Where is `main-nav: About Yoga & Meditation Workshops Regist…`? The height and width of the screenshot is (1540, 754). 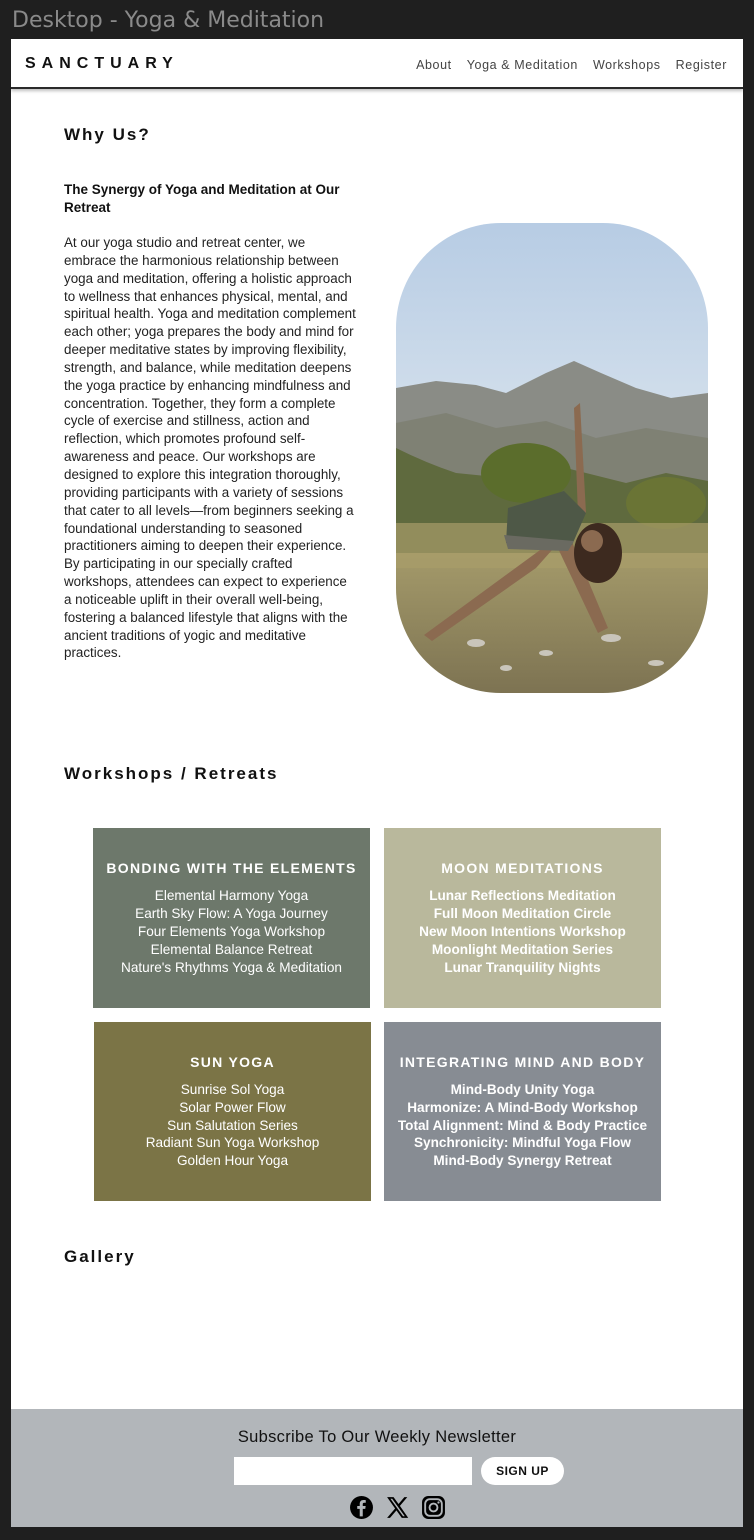 main-nav: About Yoga & Meditation Workshops Regist… is located at coordinates (571, 65).